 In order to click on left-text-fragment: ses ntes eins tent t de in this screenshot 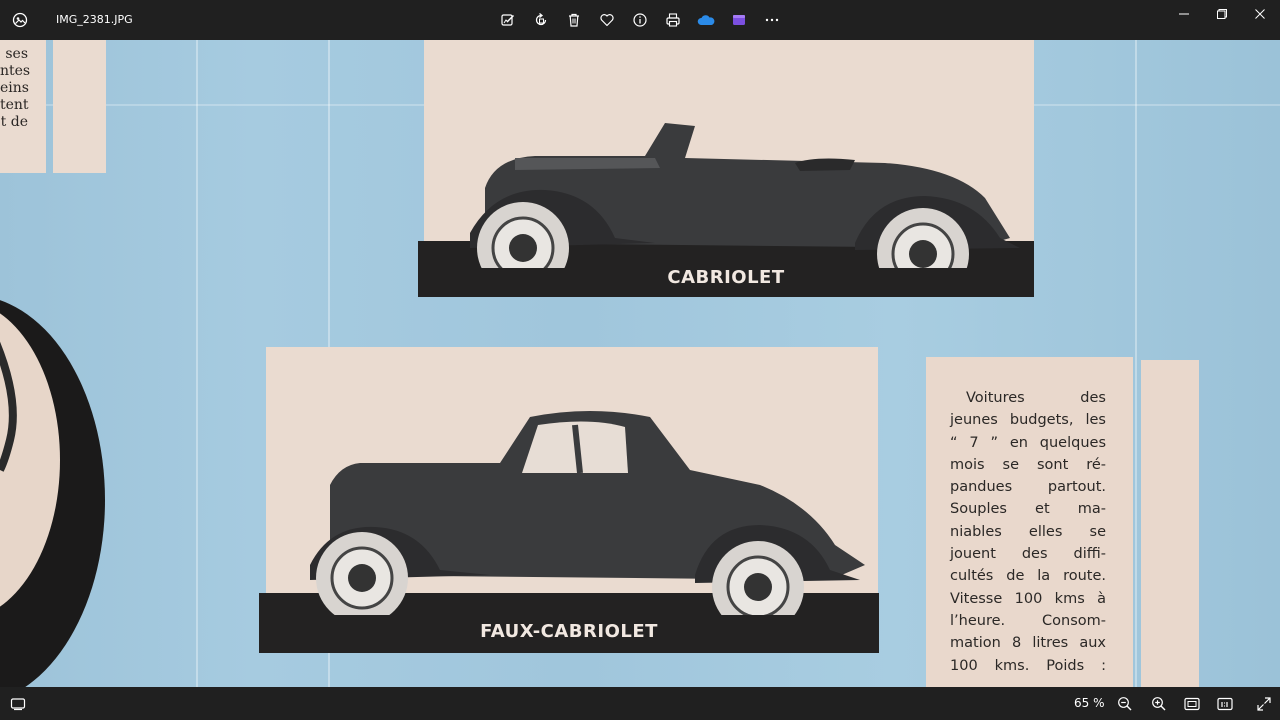, I will do `click(15, 88)`.